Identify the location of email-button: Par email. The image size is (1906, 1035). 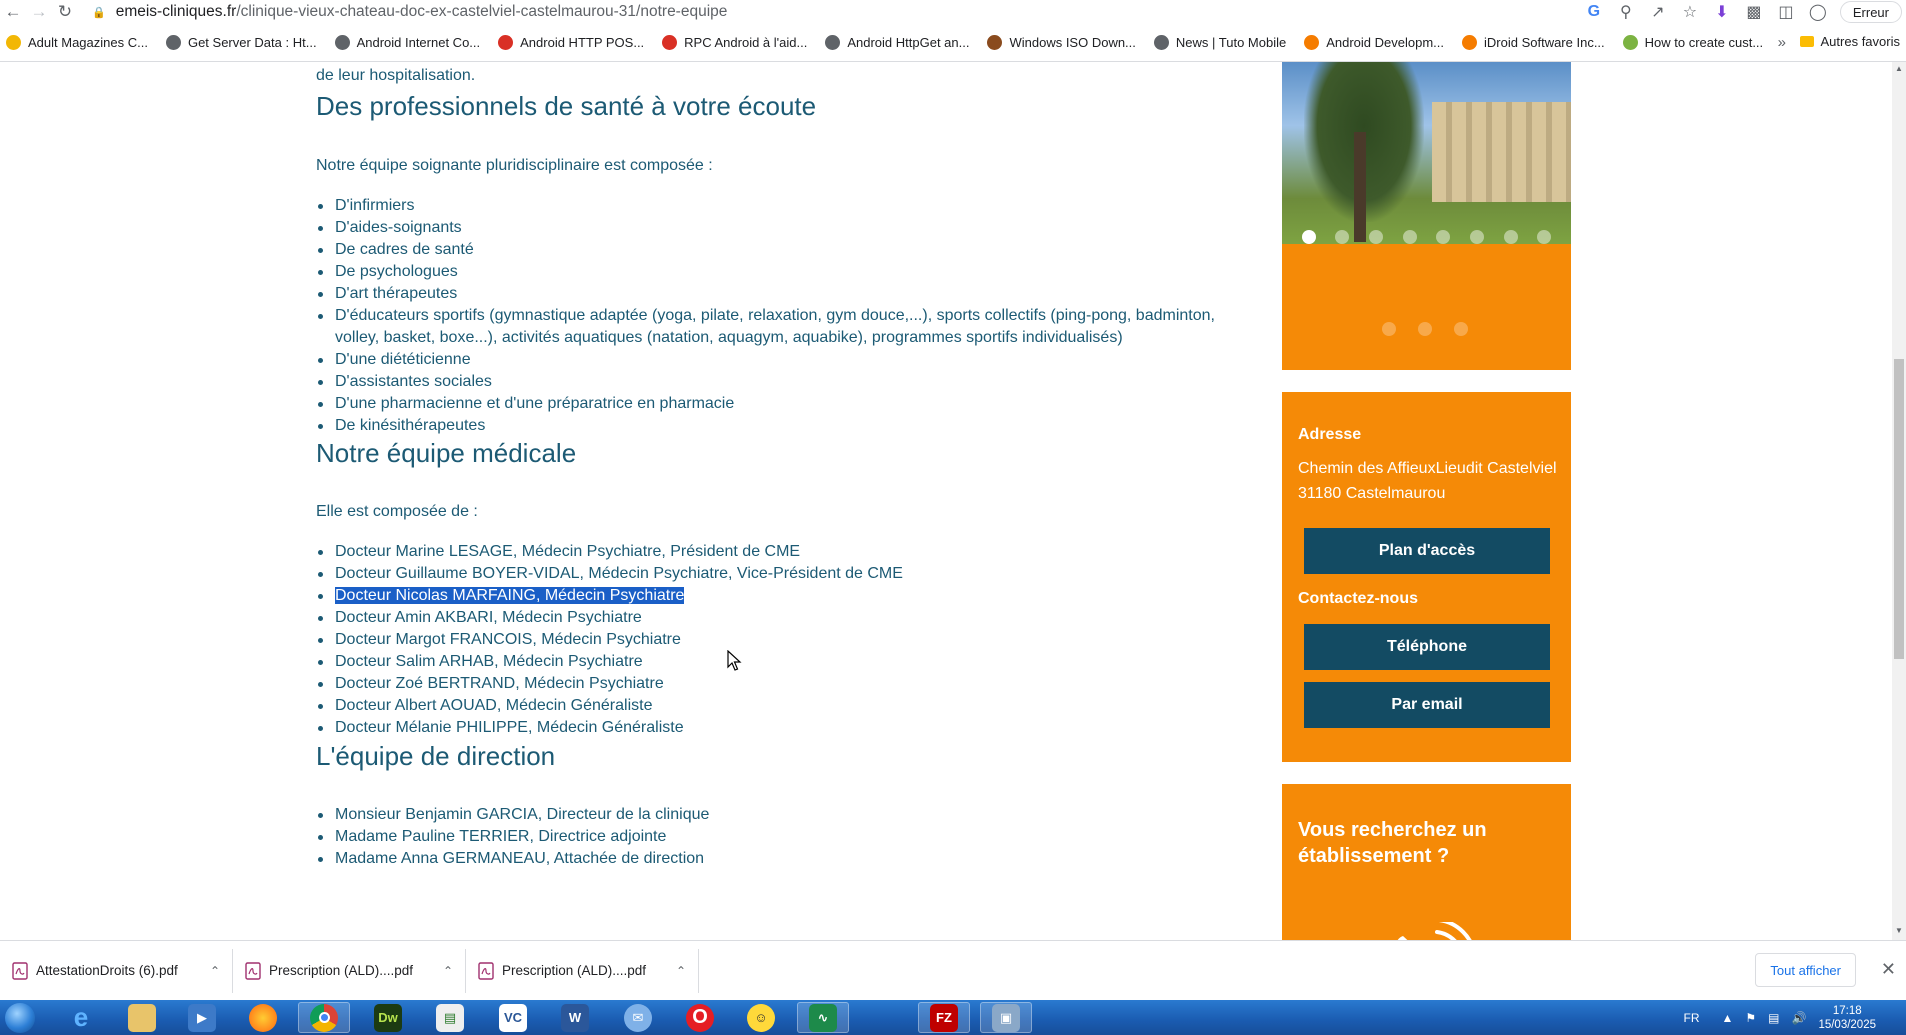
(1427, 705).